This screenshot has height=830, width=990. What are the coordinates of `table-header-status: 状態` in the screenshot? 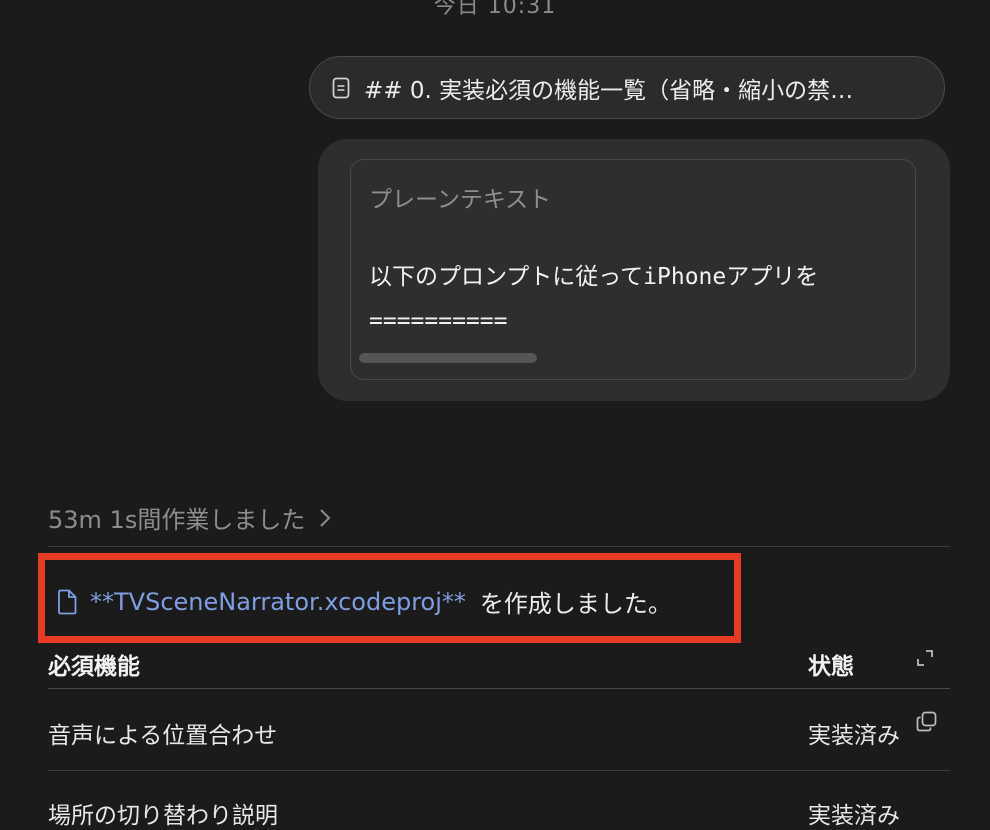 It's located at (831, 667).